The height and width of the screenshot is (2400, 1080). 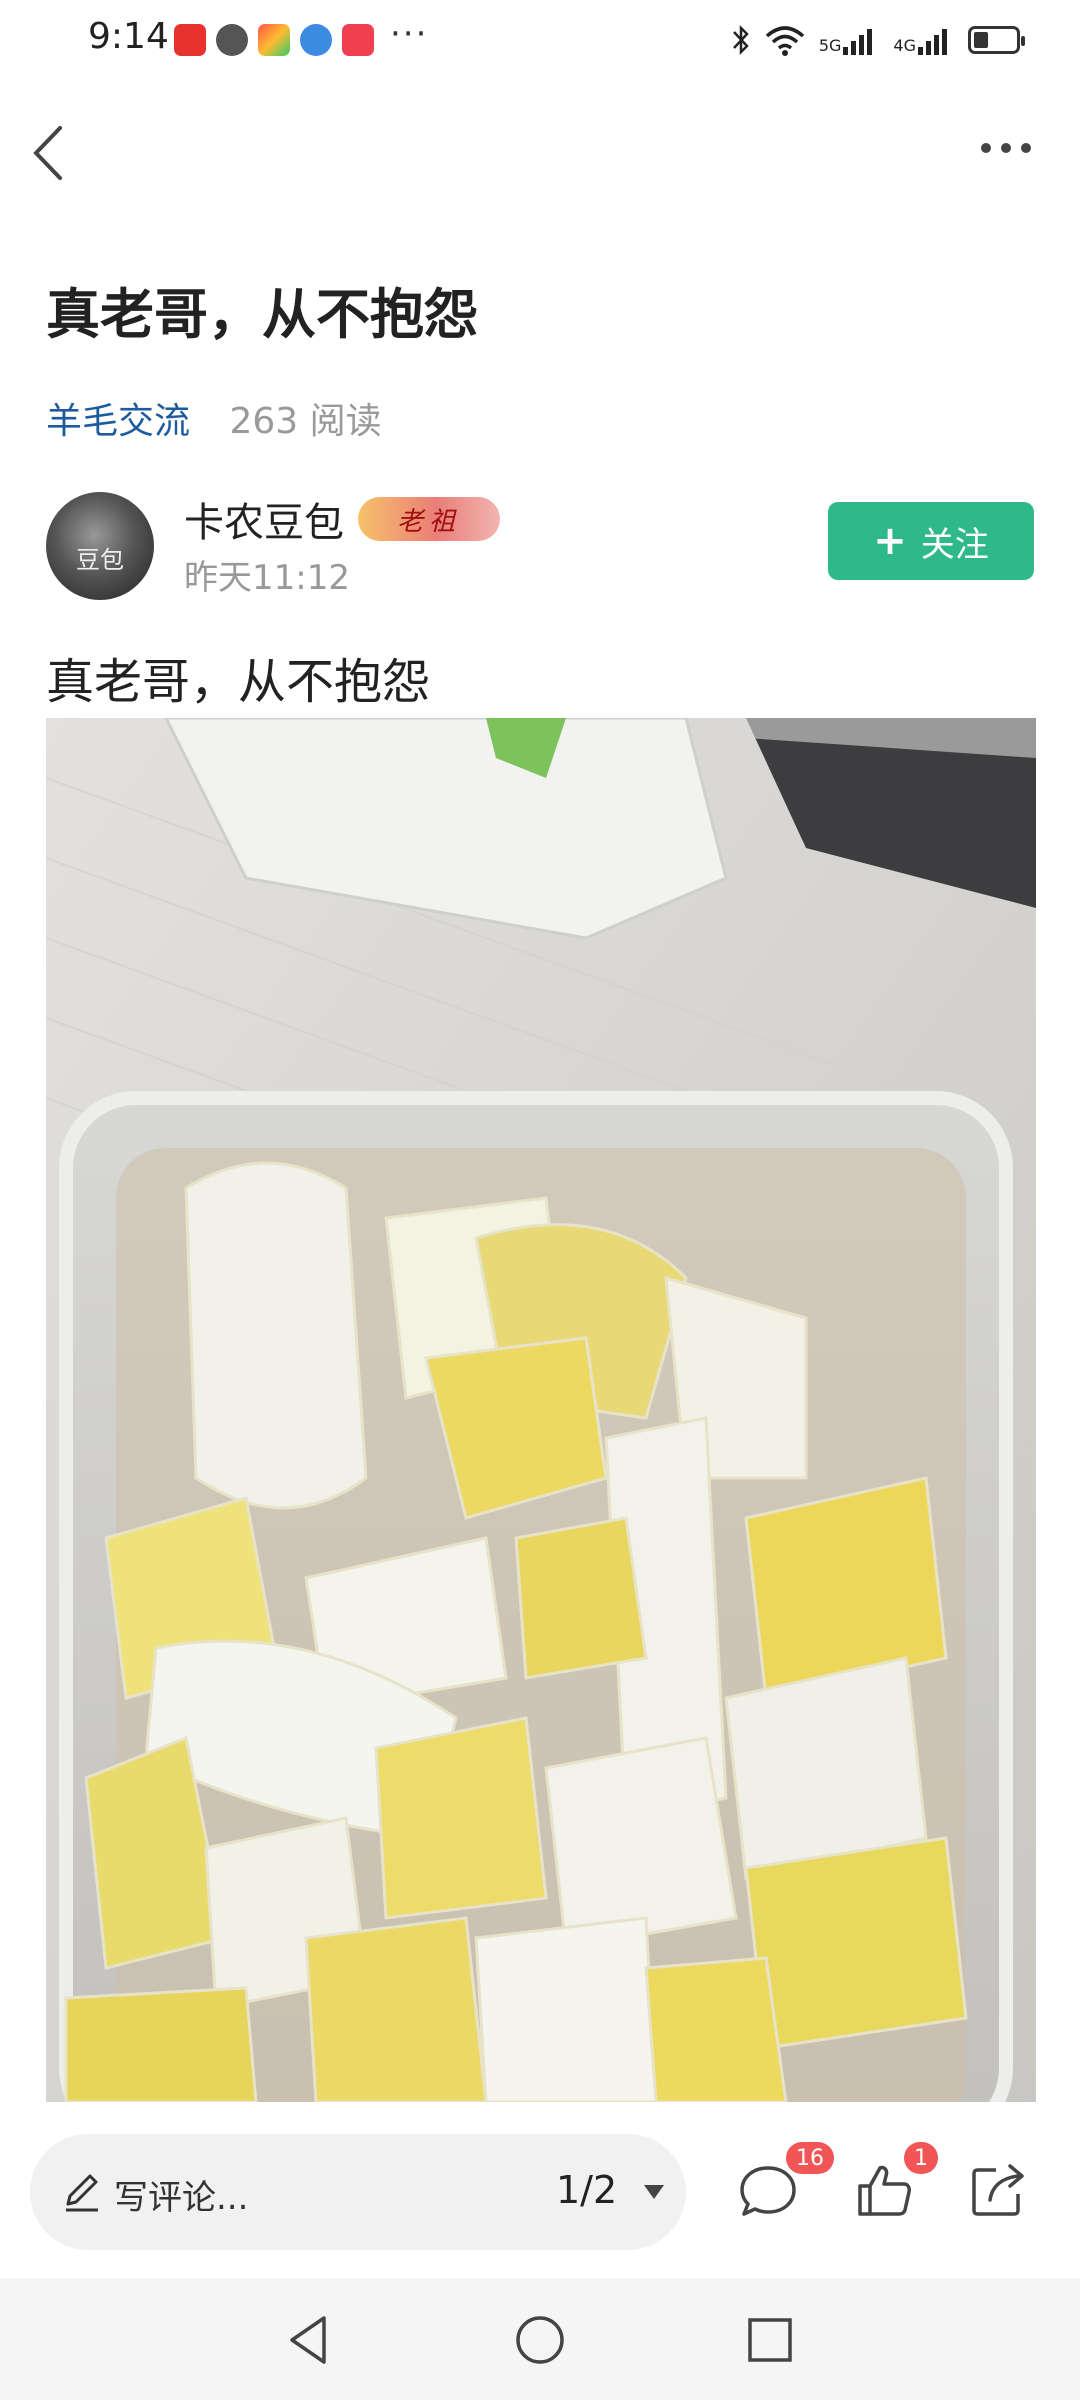 What do you see at coordinates (878, 40) in the screenshot?
I see `status-right: 5G 4G` at bounding box center [878, 40].